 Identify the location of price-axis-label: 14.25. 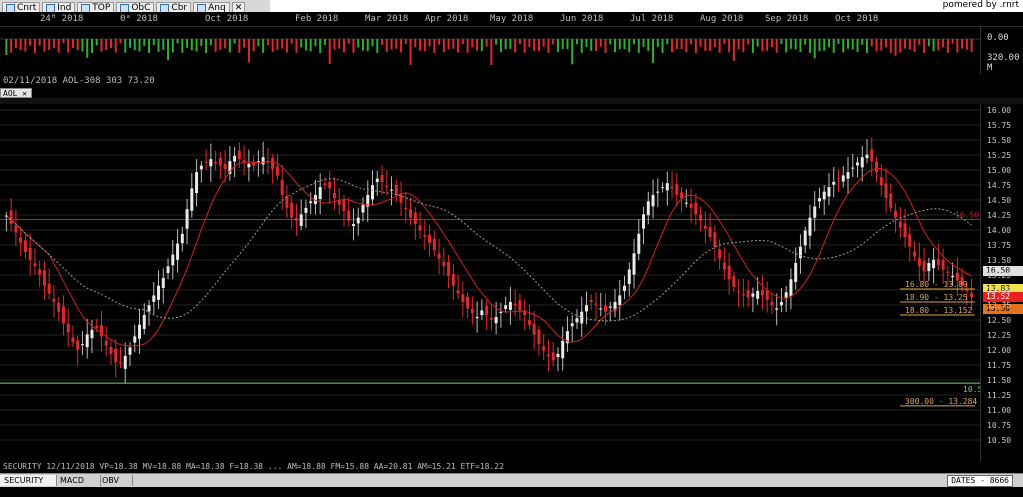
(999, 215).